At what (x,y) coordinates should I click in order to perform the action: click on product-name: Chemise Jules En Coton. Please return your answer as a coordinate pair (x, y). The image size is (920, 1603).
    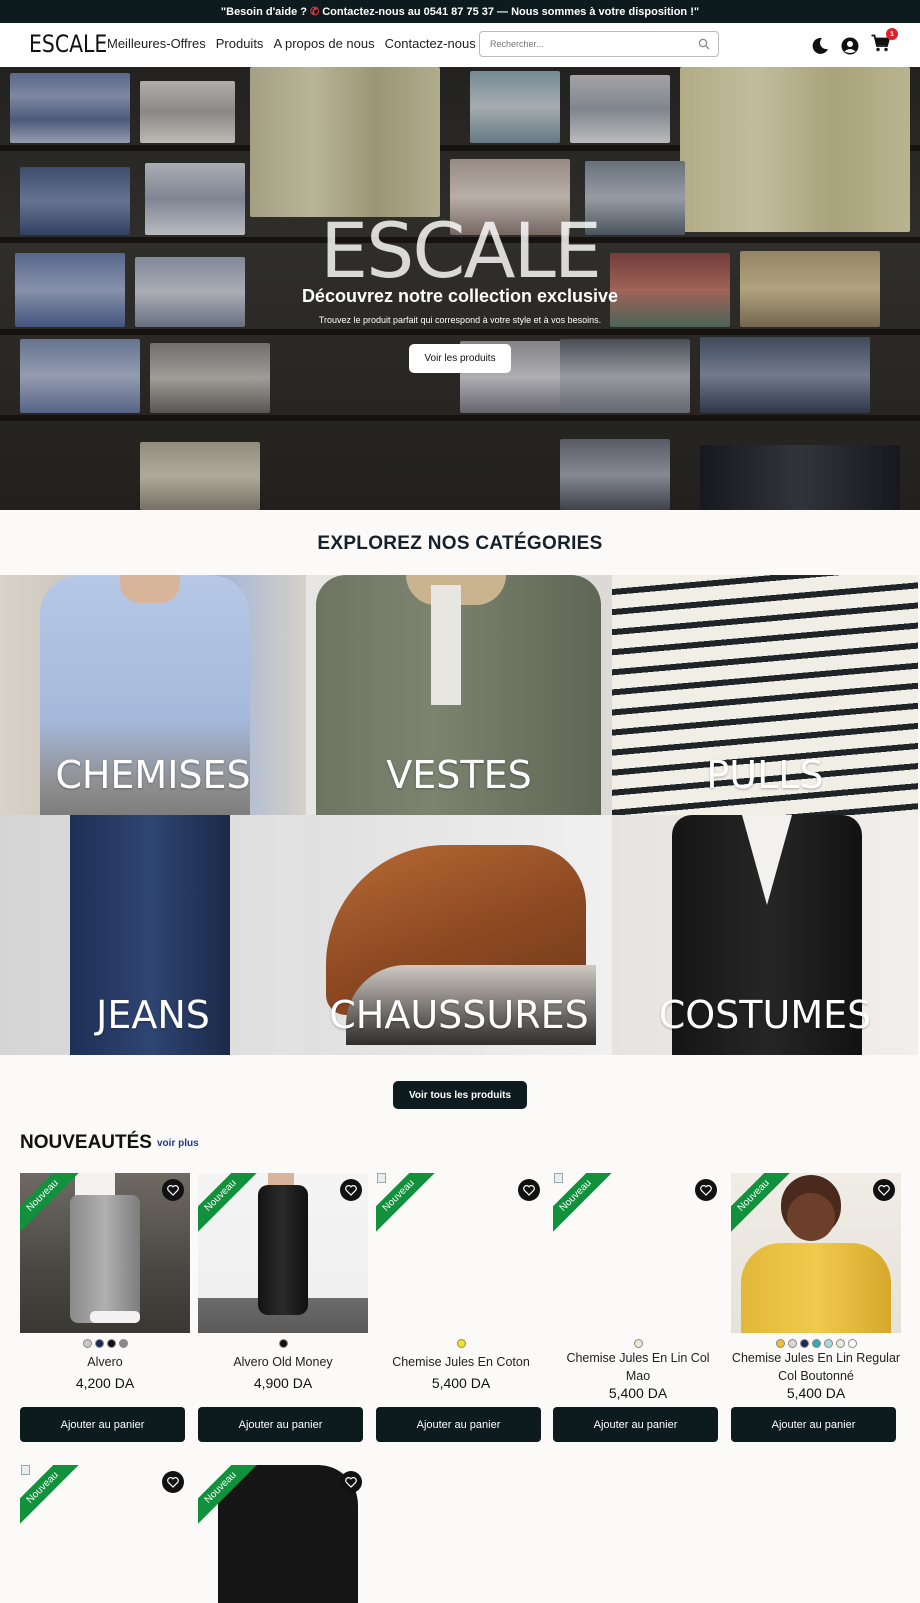
    Looking at the image, I should click on (461, 1362).